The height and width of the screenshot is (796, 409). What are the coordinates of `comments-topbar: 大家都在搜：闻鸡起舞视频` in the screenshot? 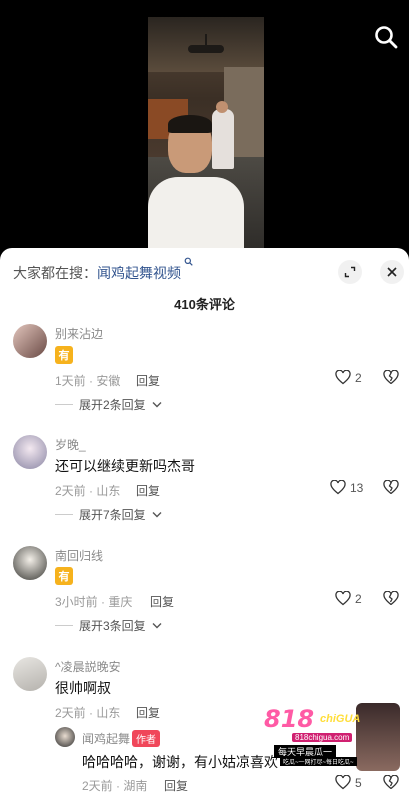 It's located at (204, 271).